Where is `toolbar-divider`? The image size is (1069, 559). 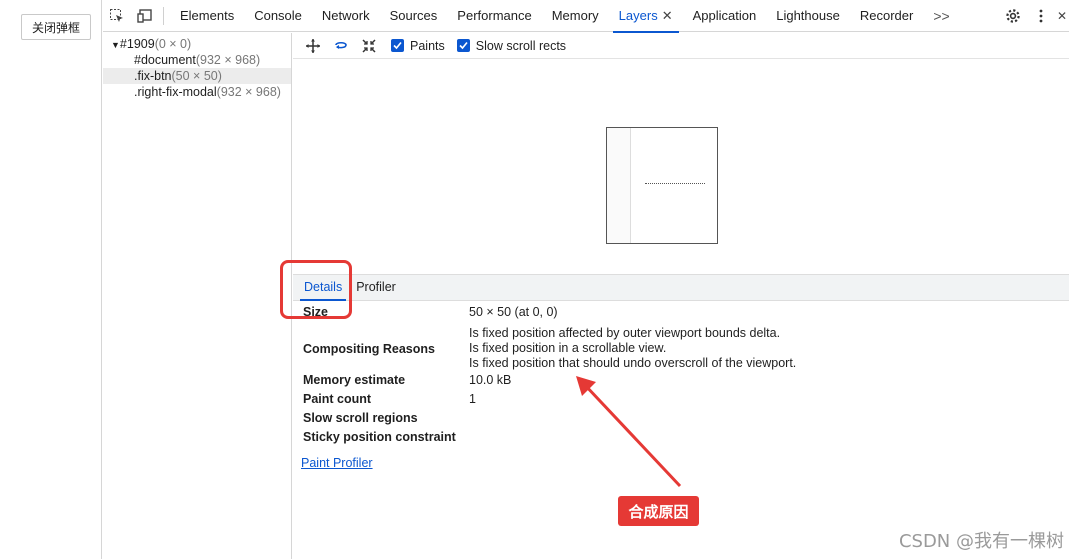
toolbar-divider is located at coordinates (163, 15).